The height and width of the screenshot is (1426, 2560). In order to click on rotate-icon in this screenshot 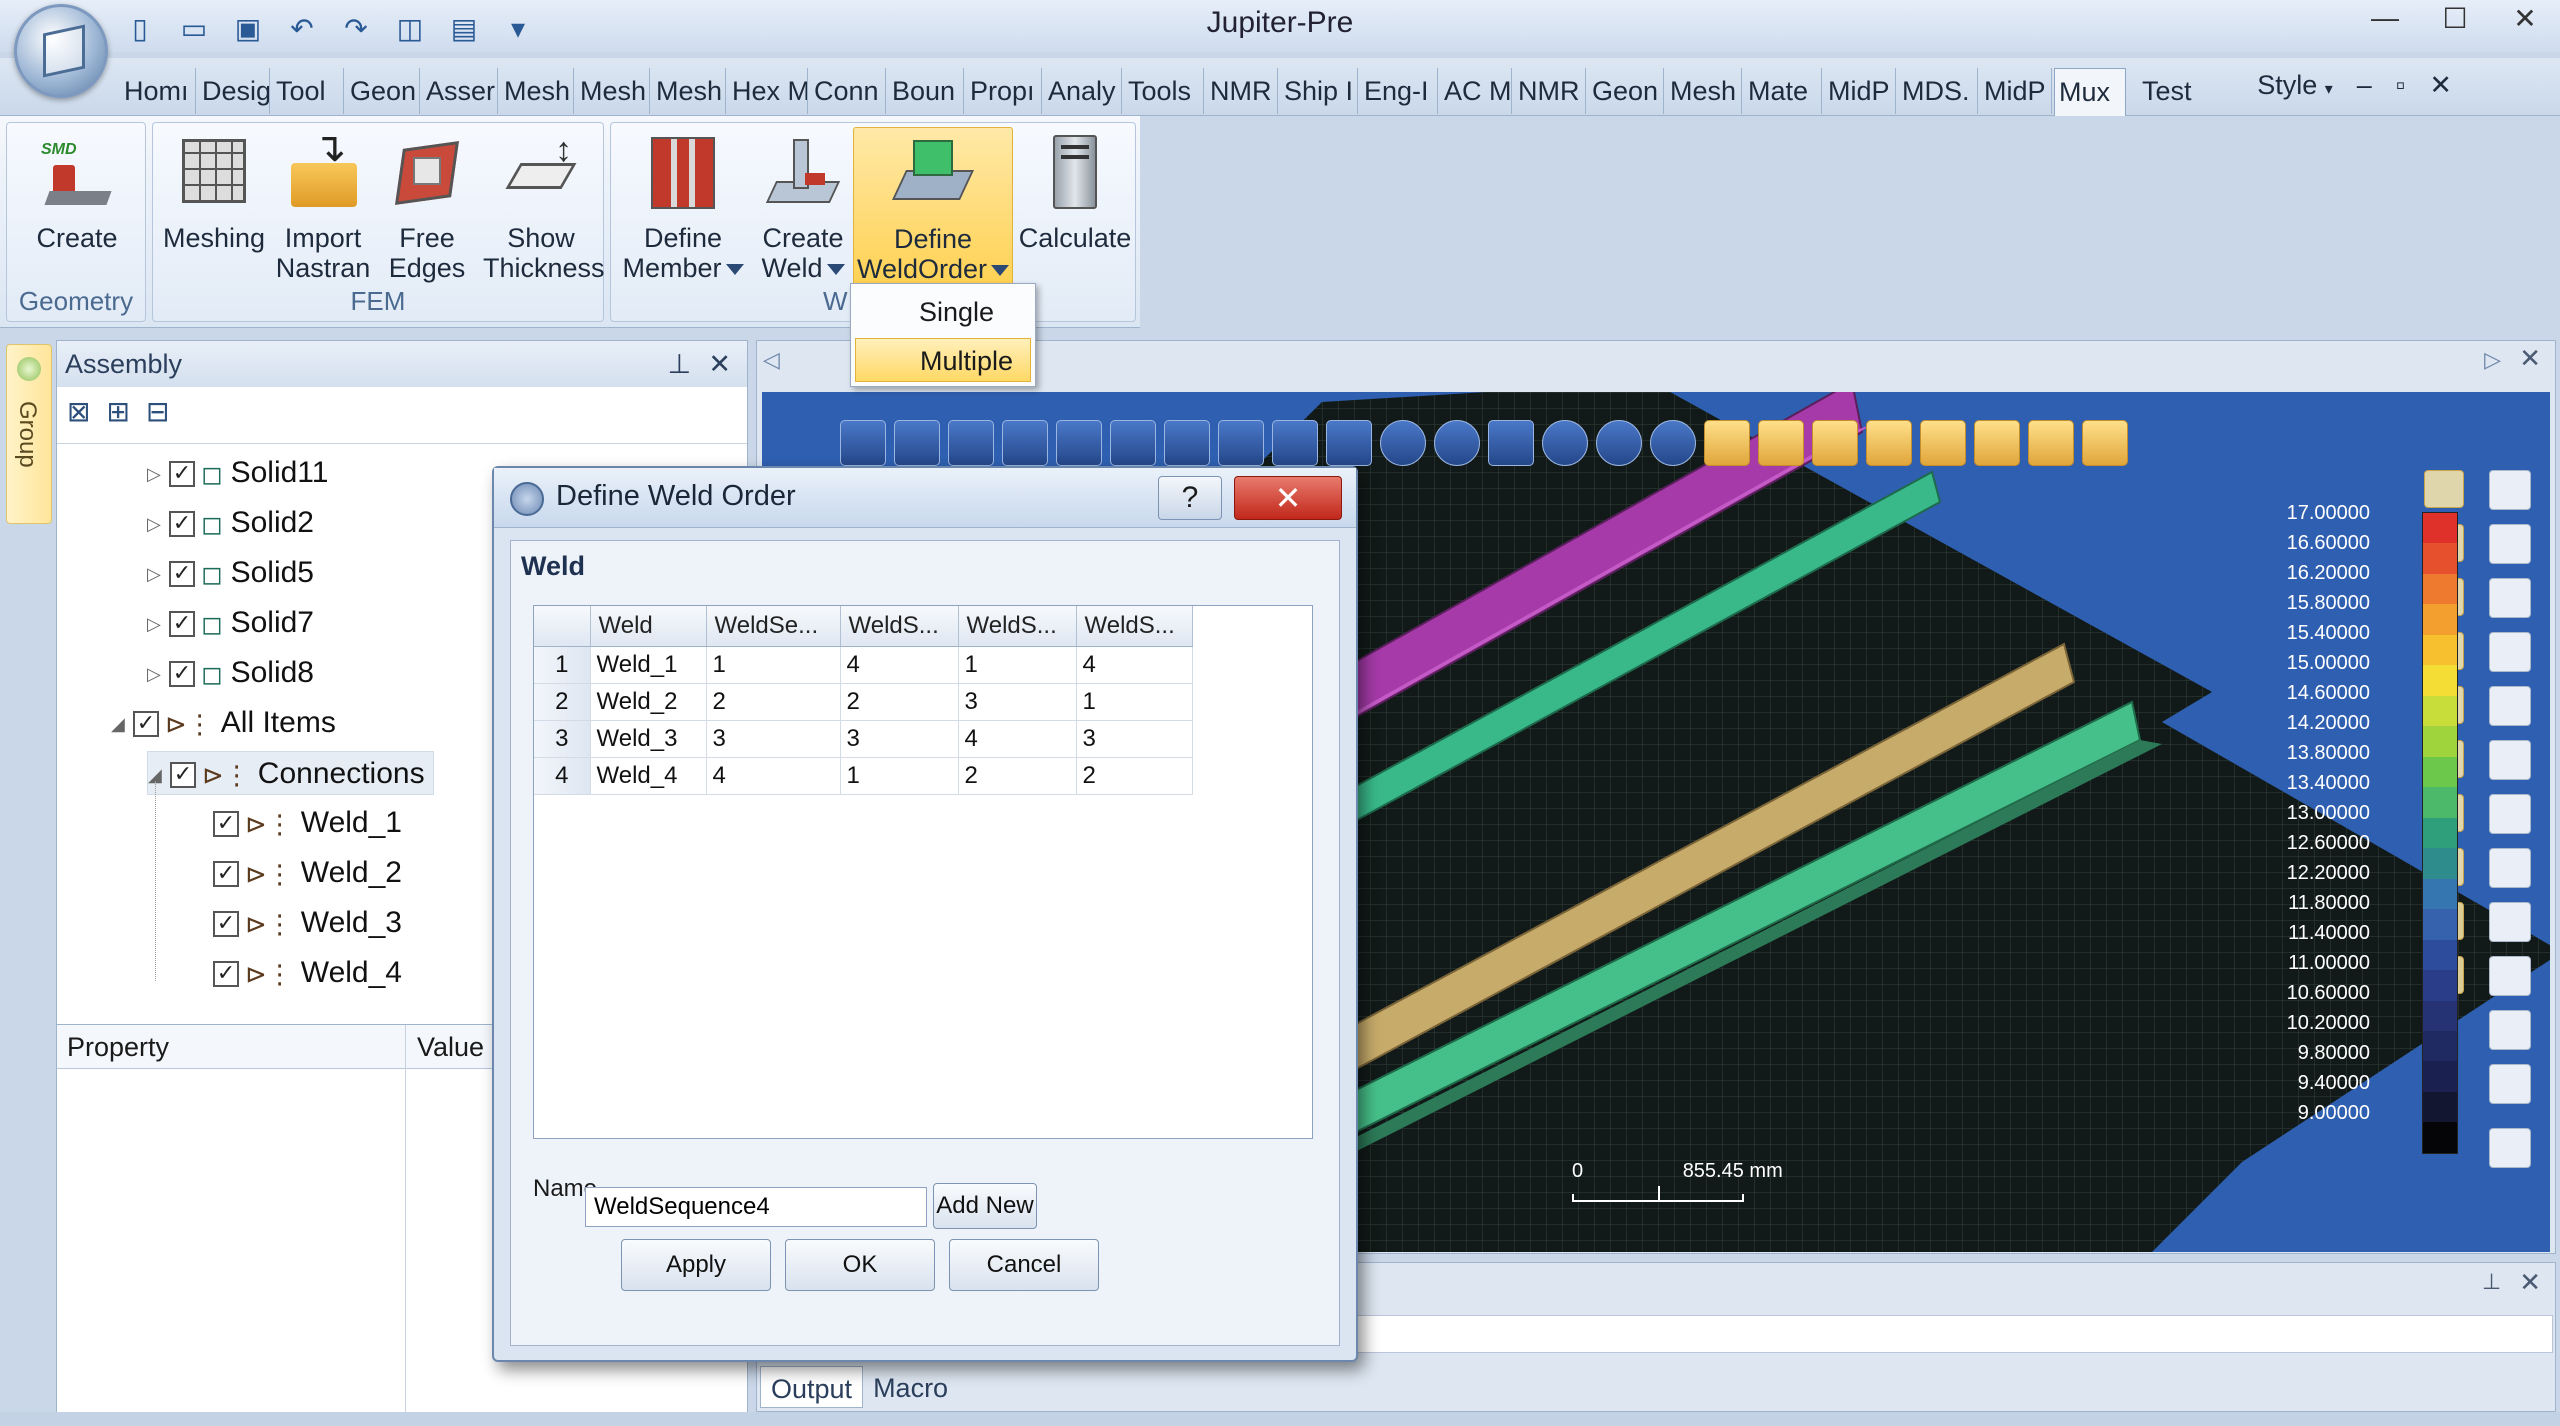, I will do `click(1403, 443)`.